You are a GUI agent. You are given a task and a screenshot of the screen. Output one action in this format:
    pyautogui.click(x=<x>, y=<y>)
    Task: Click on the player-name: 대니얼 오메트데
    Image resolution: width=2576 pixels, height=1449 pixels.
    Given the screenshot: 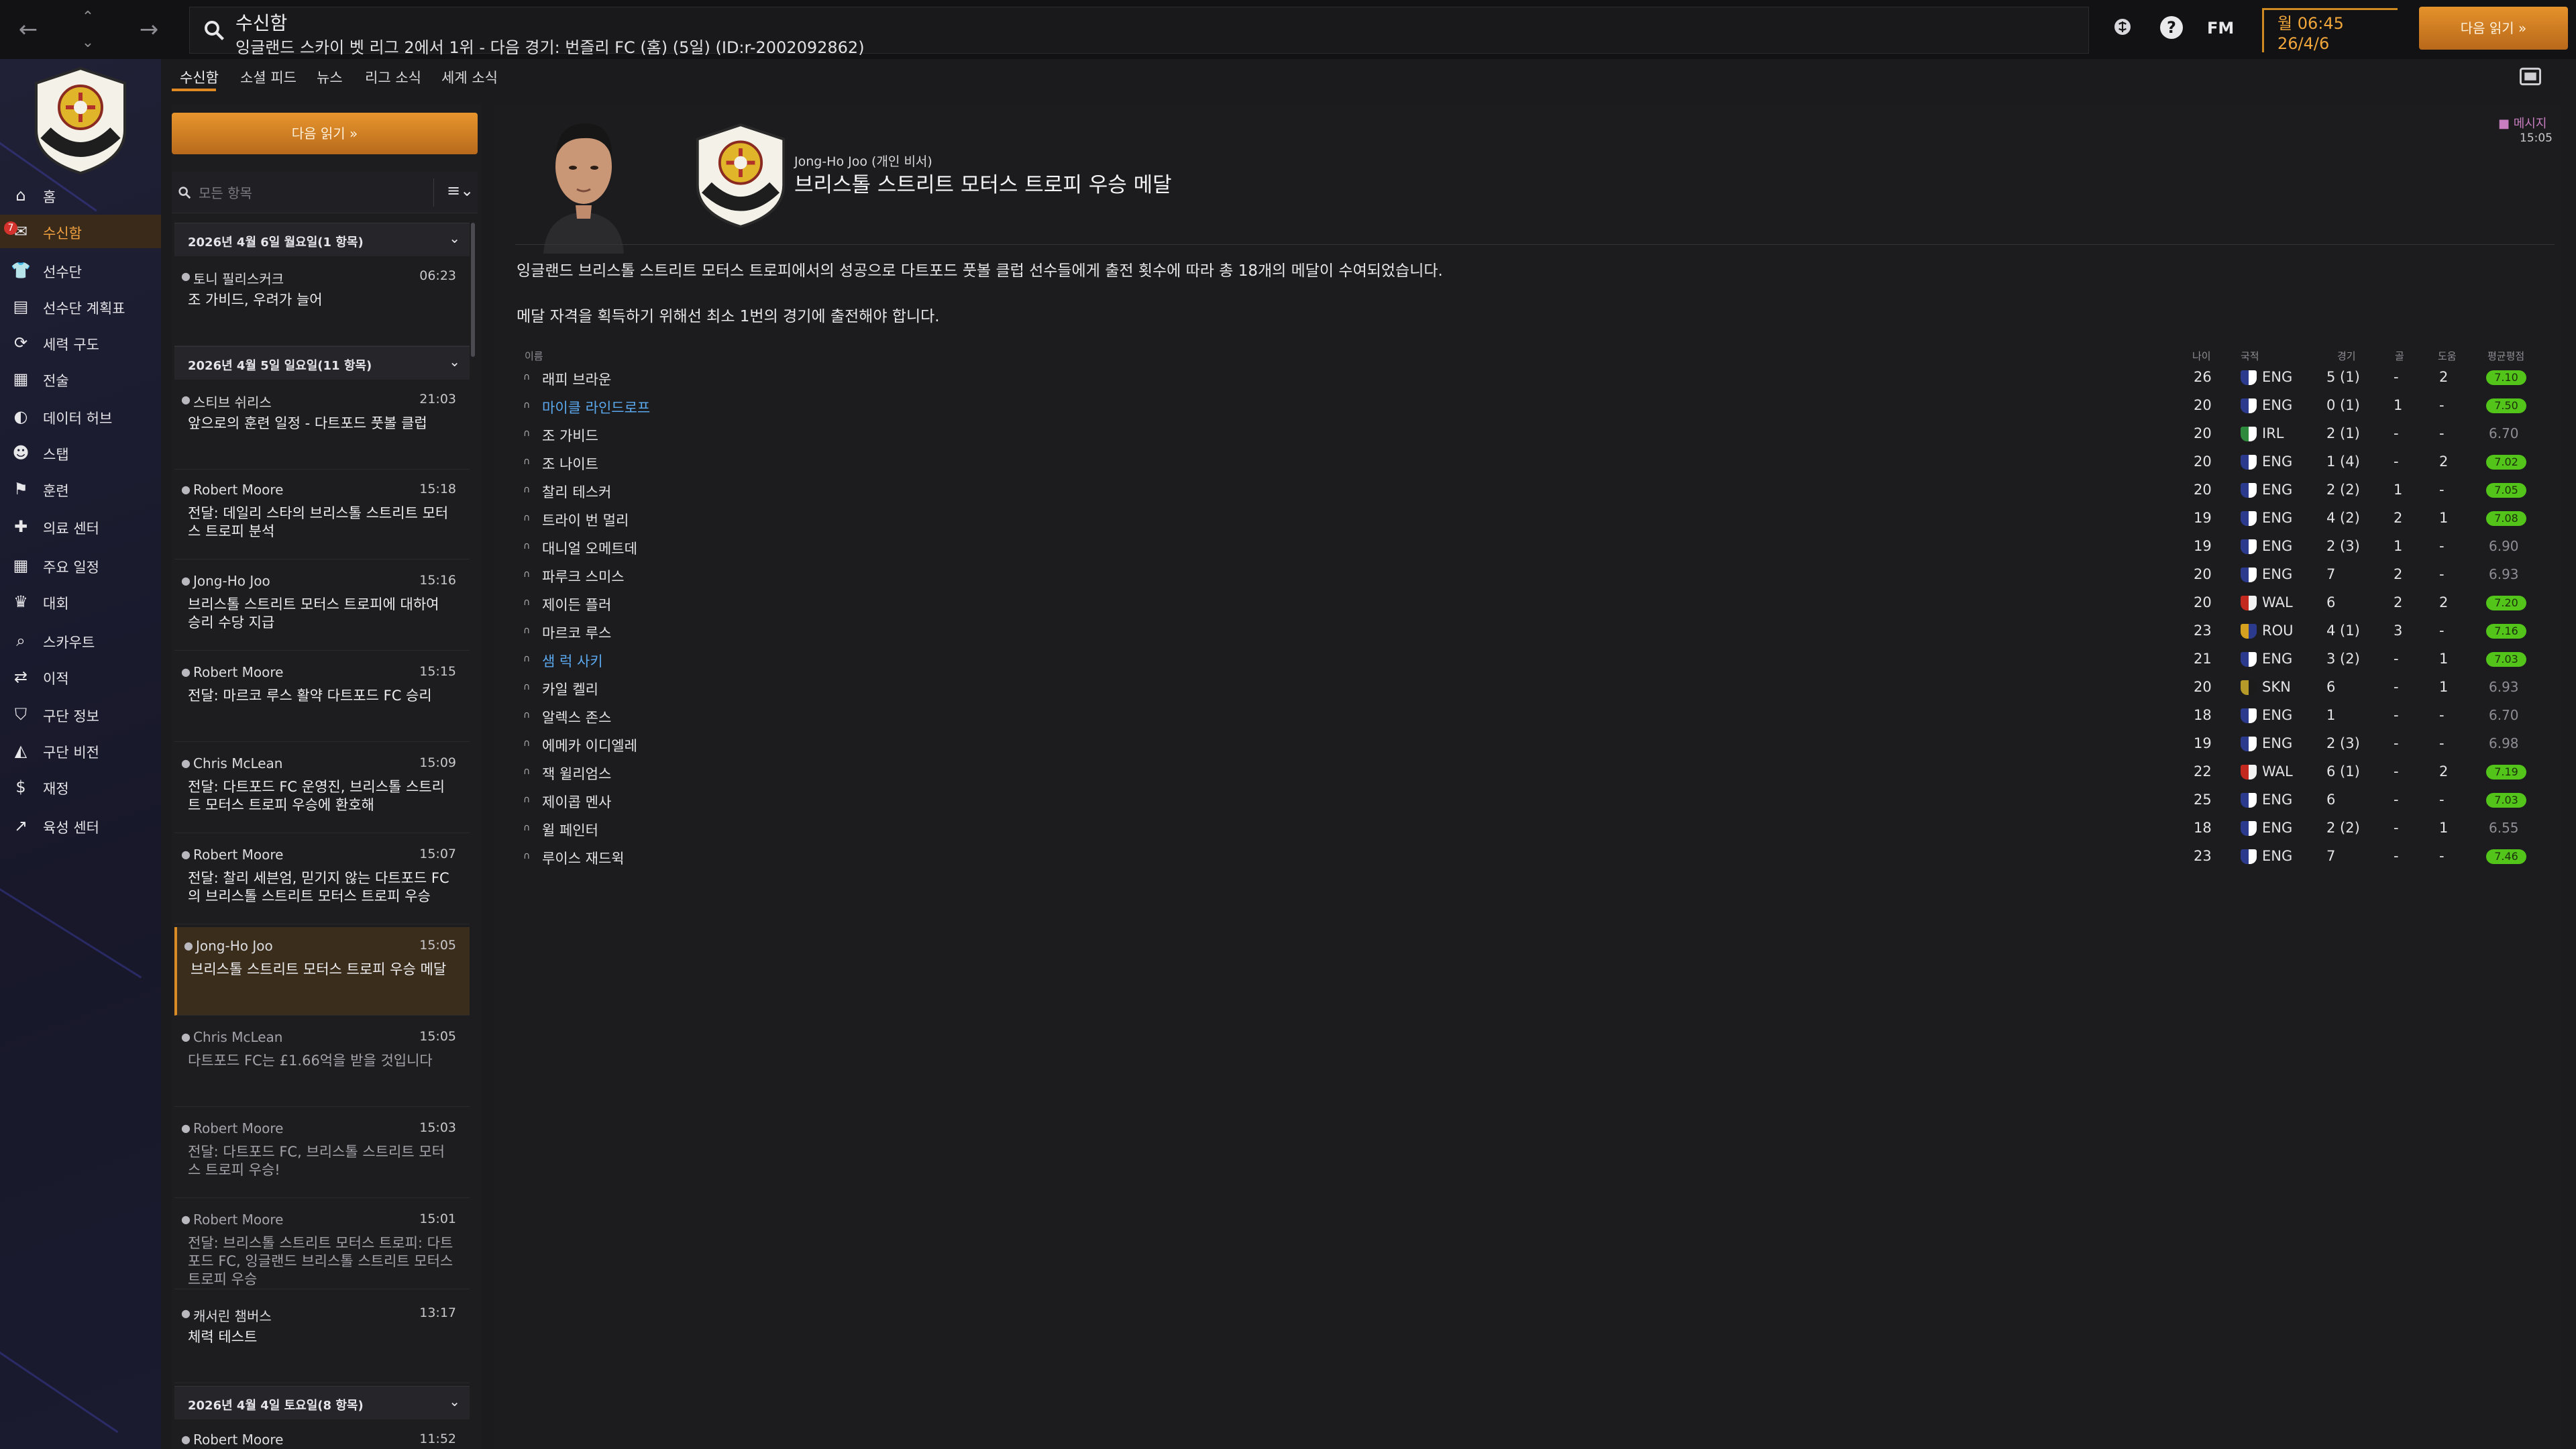 What is the action you would take?
    pyautogui.click(x=589, y=548)
    